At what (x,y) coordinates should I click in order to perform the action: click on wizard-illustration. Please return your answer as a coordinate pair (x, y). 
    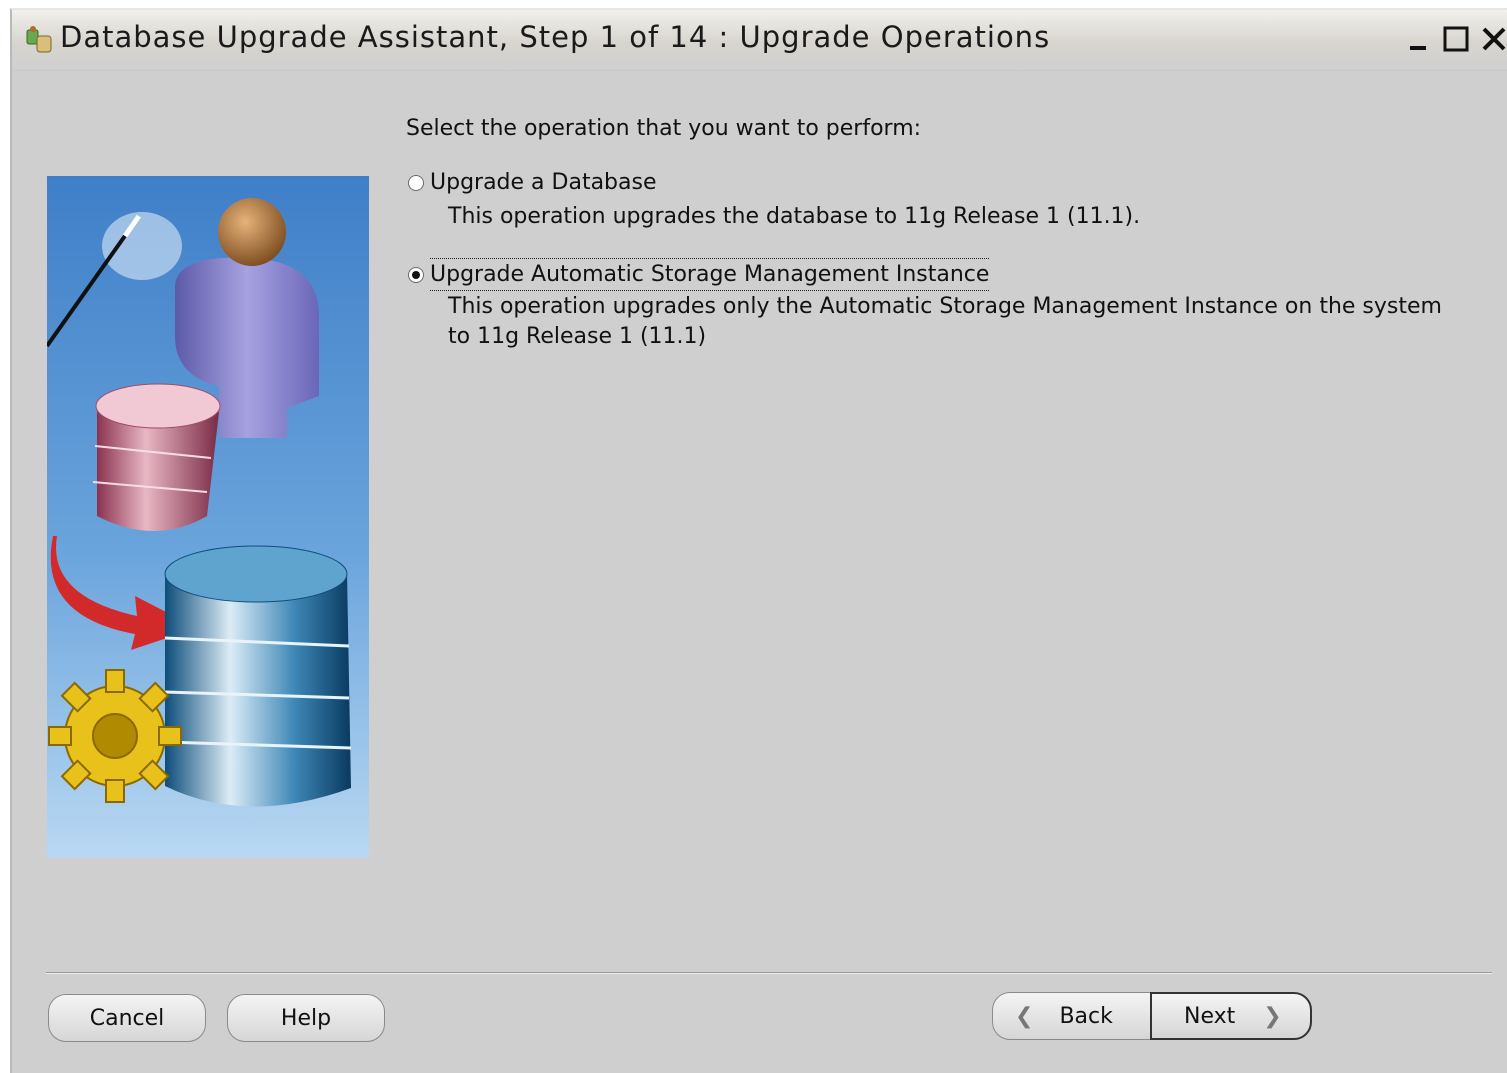
    Looking at the image, I should click on (208, 517).